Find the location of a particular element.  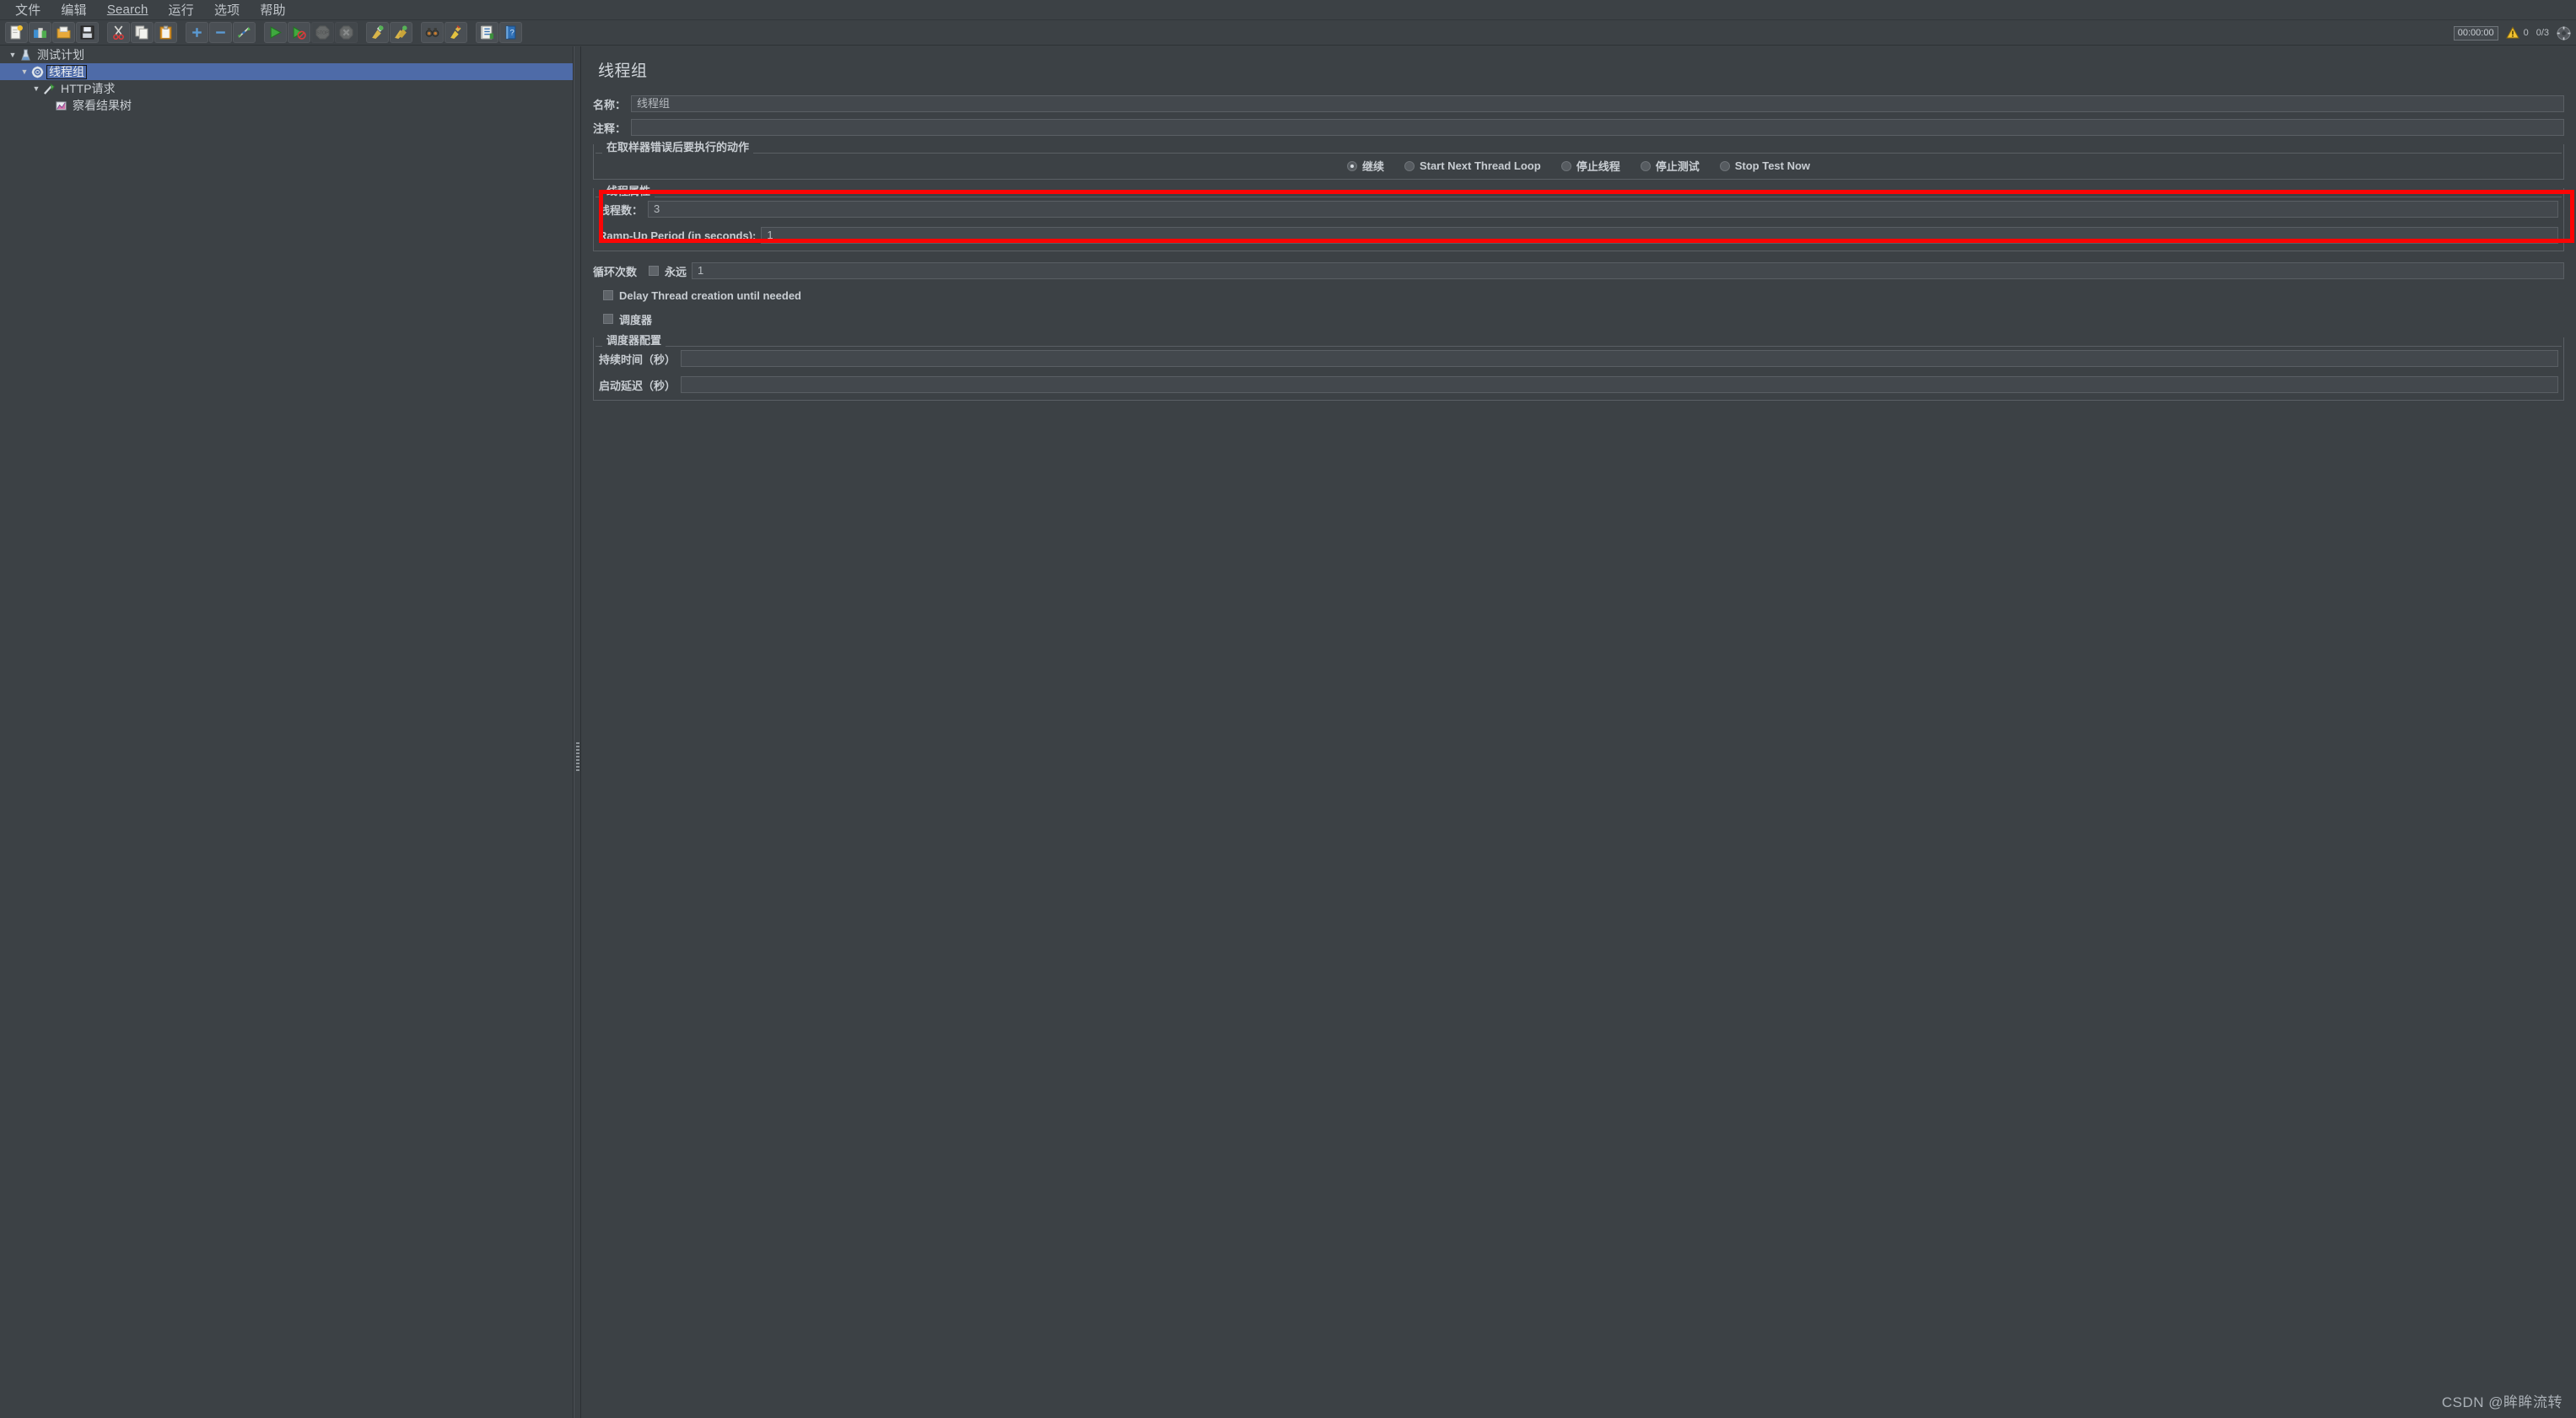

new-test-plan-icon is located at coordinates (16, 32).